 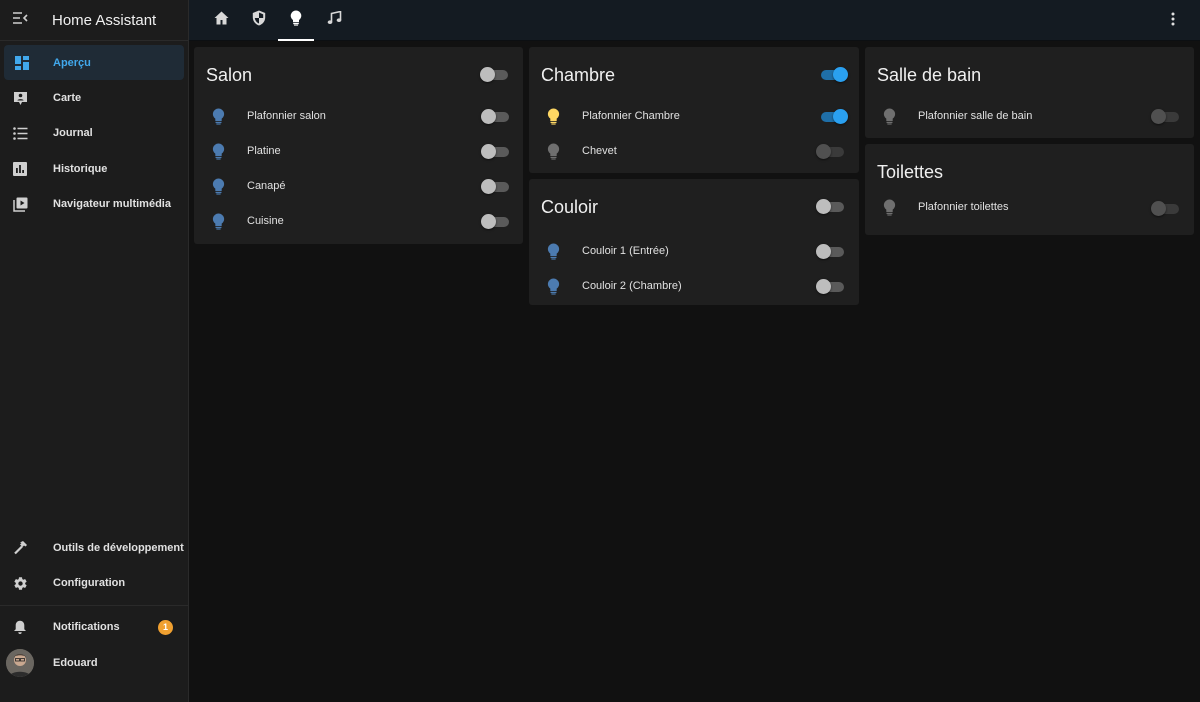 I want to click on sidebar-item-carte: Carte, so click(x=94, y=97).